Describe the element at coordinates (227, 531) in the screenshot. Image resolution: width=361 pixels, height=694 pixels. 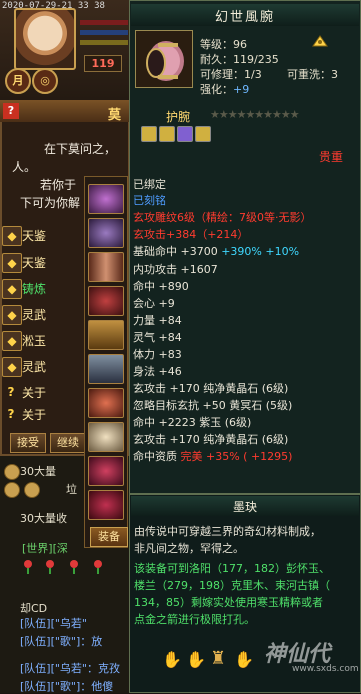
I see `lore-line: 由传说中可穿越三界的奇幻材料制成，` at that location.